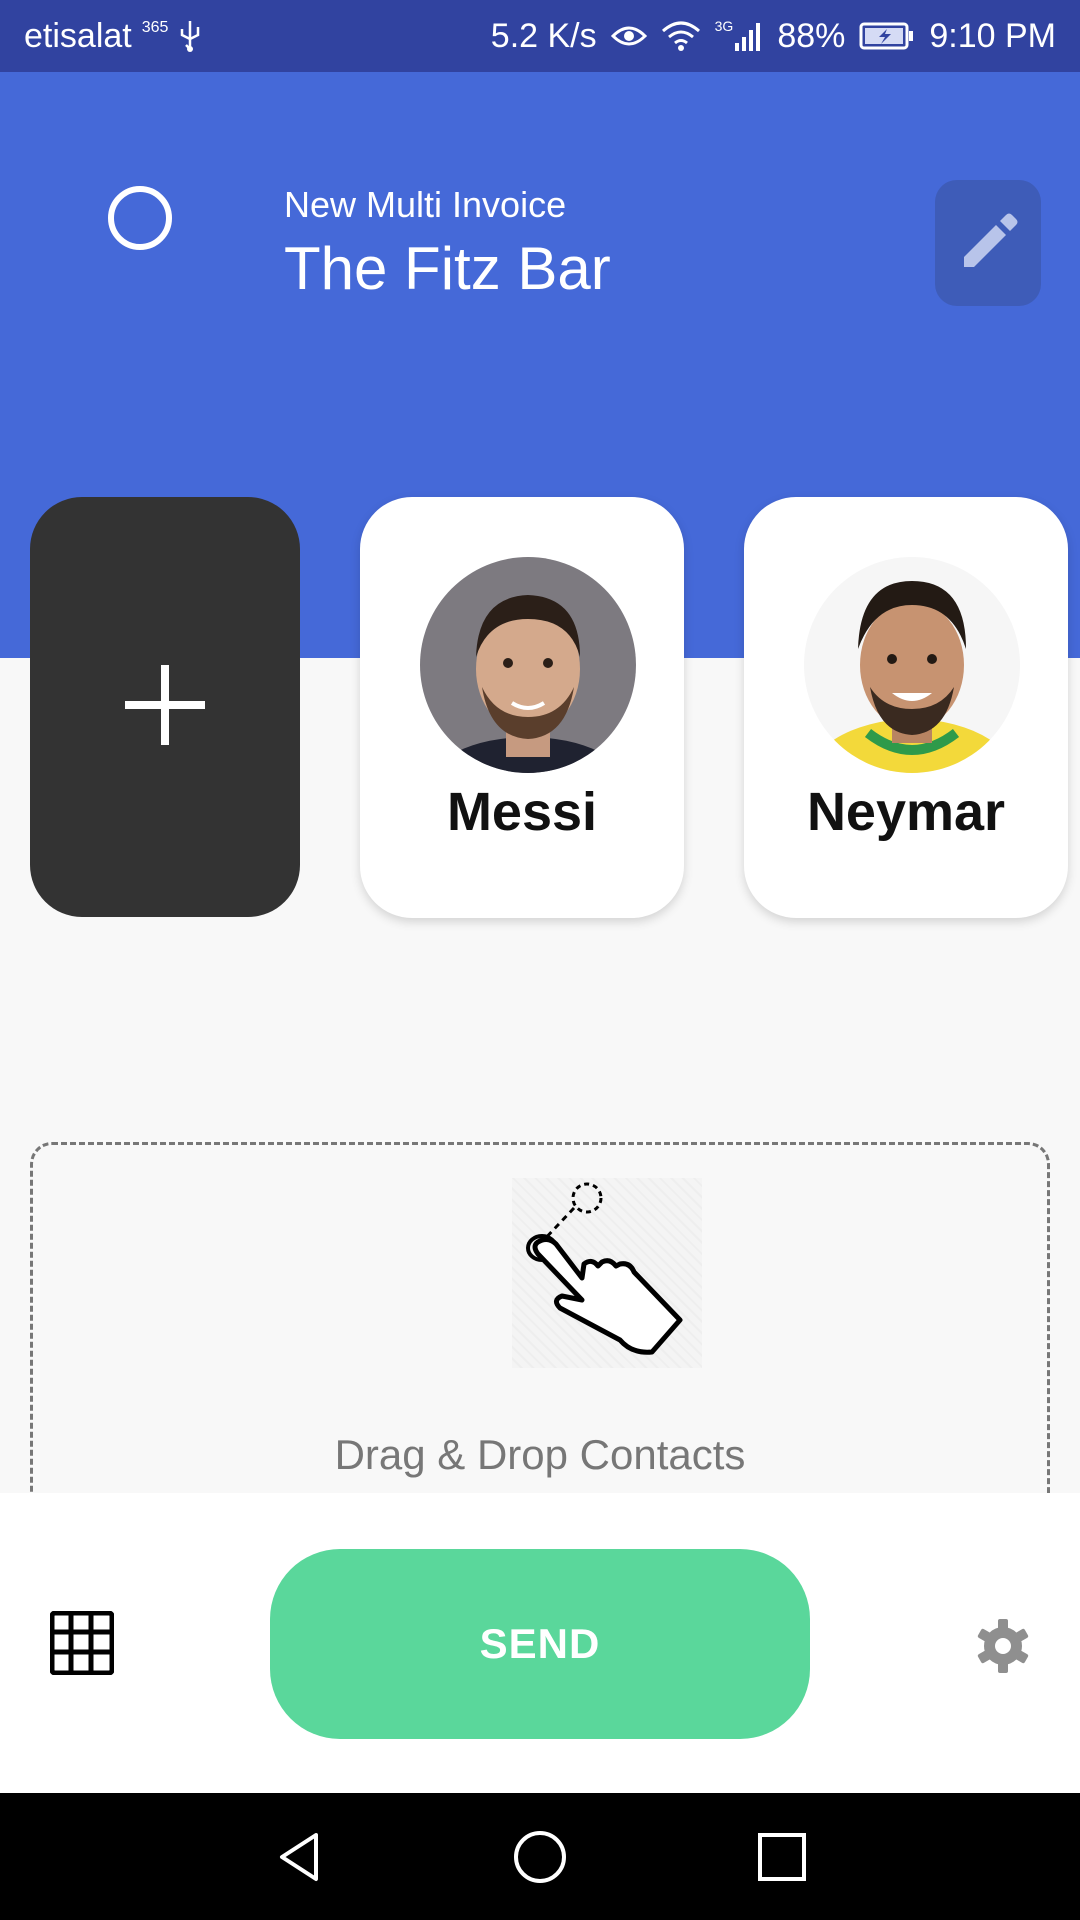  What do you see at coordinates (155, 27) in the screenshot?
I see `carrier-badge: 365` at bounding box center [155, 27].